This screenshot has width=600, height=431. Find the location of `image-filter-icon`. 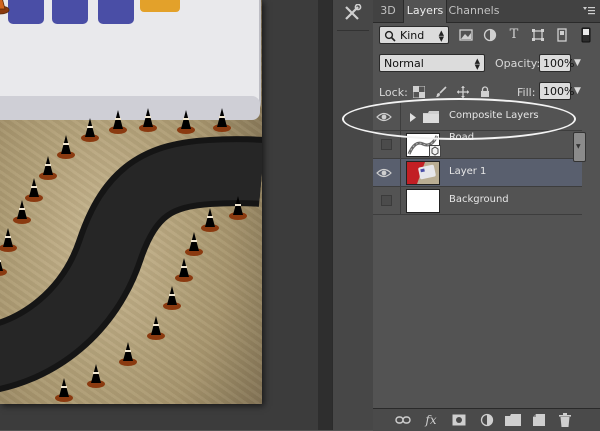

image-filter-icon is located at coordinates (466, 35).